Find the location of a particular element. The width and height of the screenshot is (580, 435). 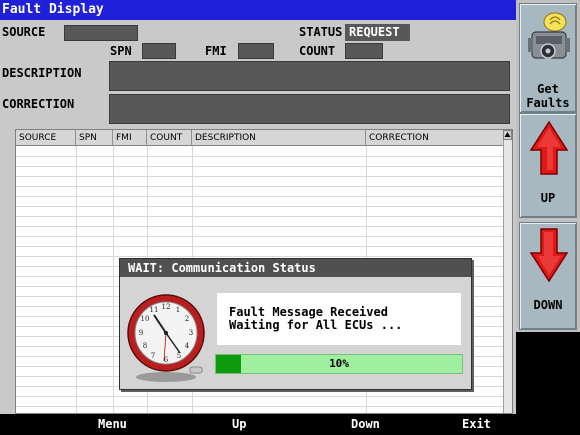

count-label: COUNT is located at coordinates (317, 51).